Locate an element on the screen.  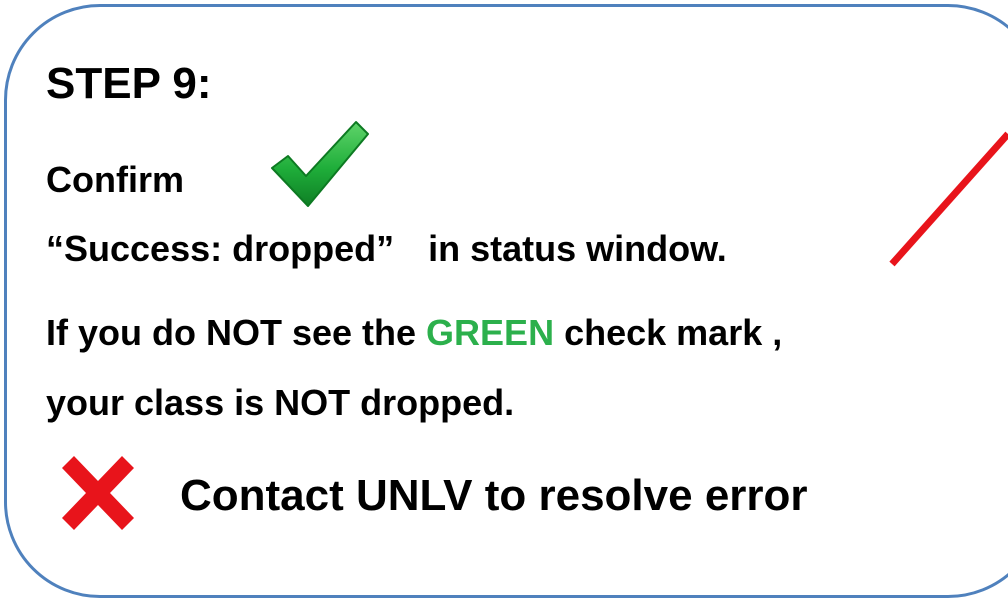
warning-line-1: If you do NOT see the GREEN check mark , is located at coordinates (414, 333).